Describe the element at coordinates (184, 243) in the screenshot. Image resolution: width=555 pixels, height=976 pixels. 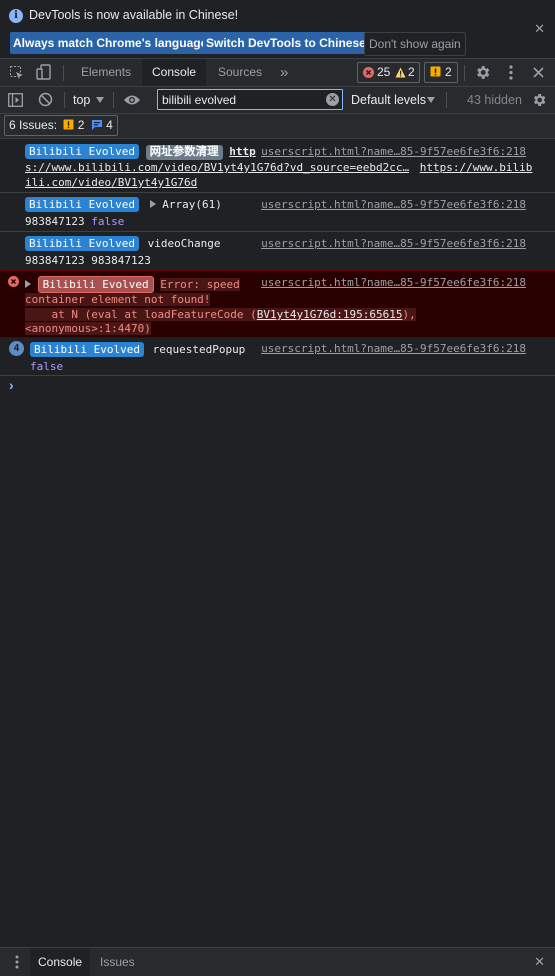
I see `message-text: videoChange` at that location.